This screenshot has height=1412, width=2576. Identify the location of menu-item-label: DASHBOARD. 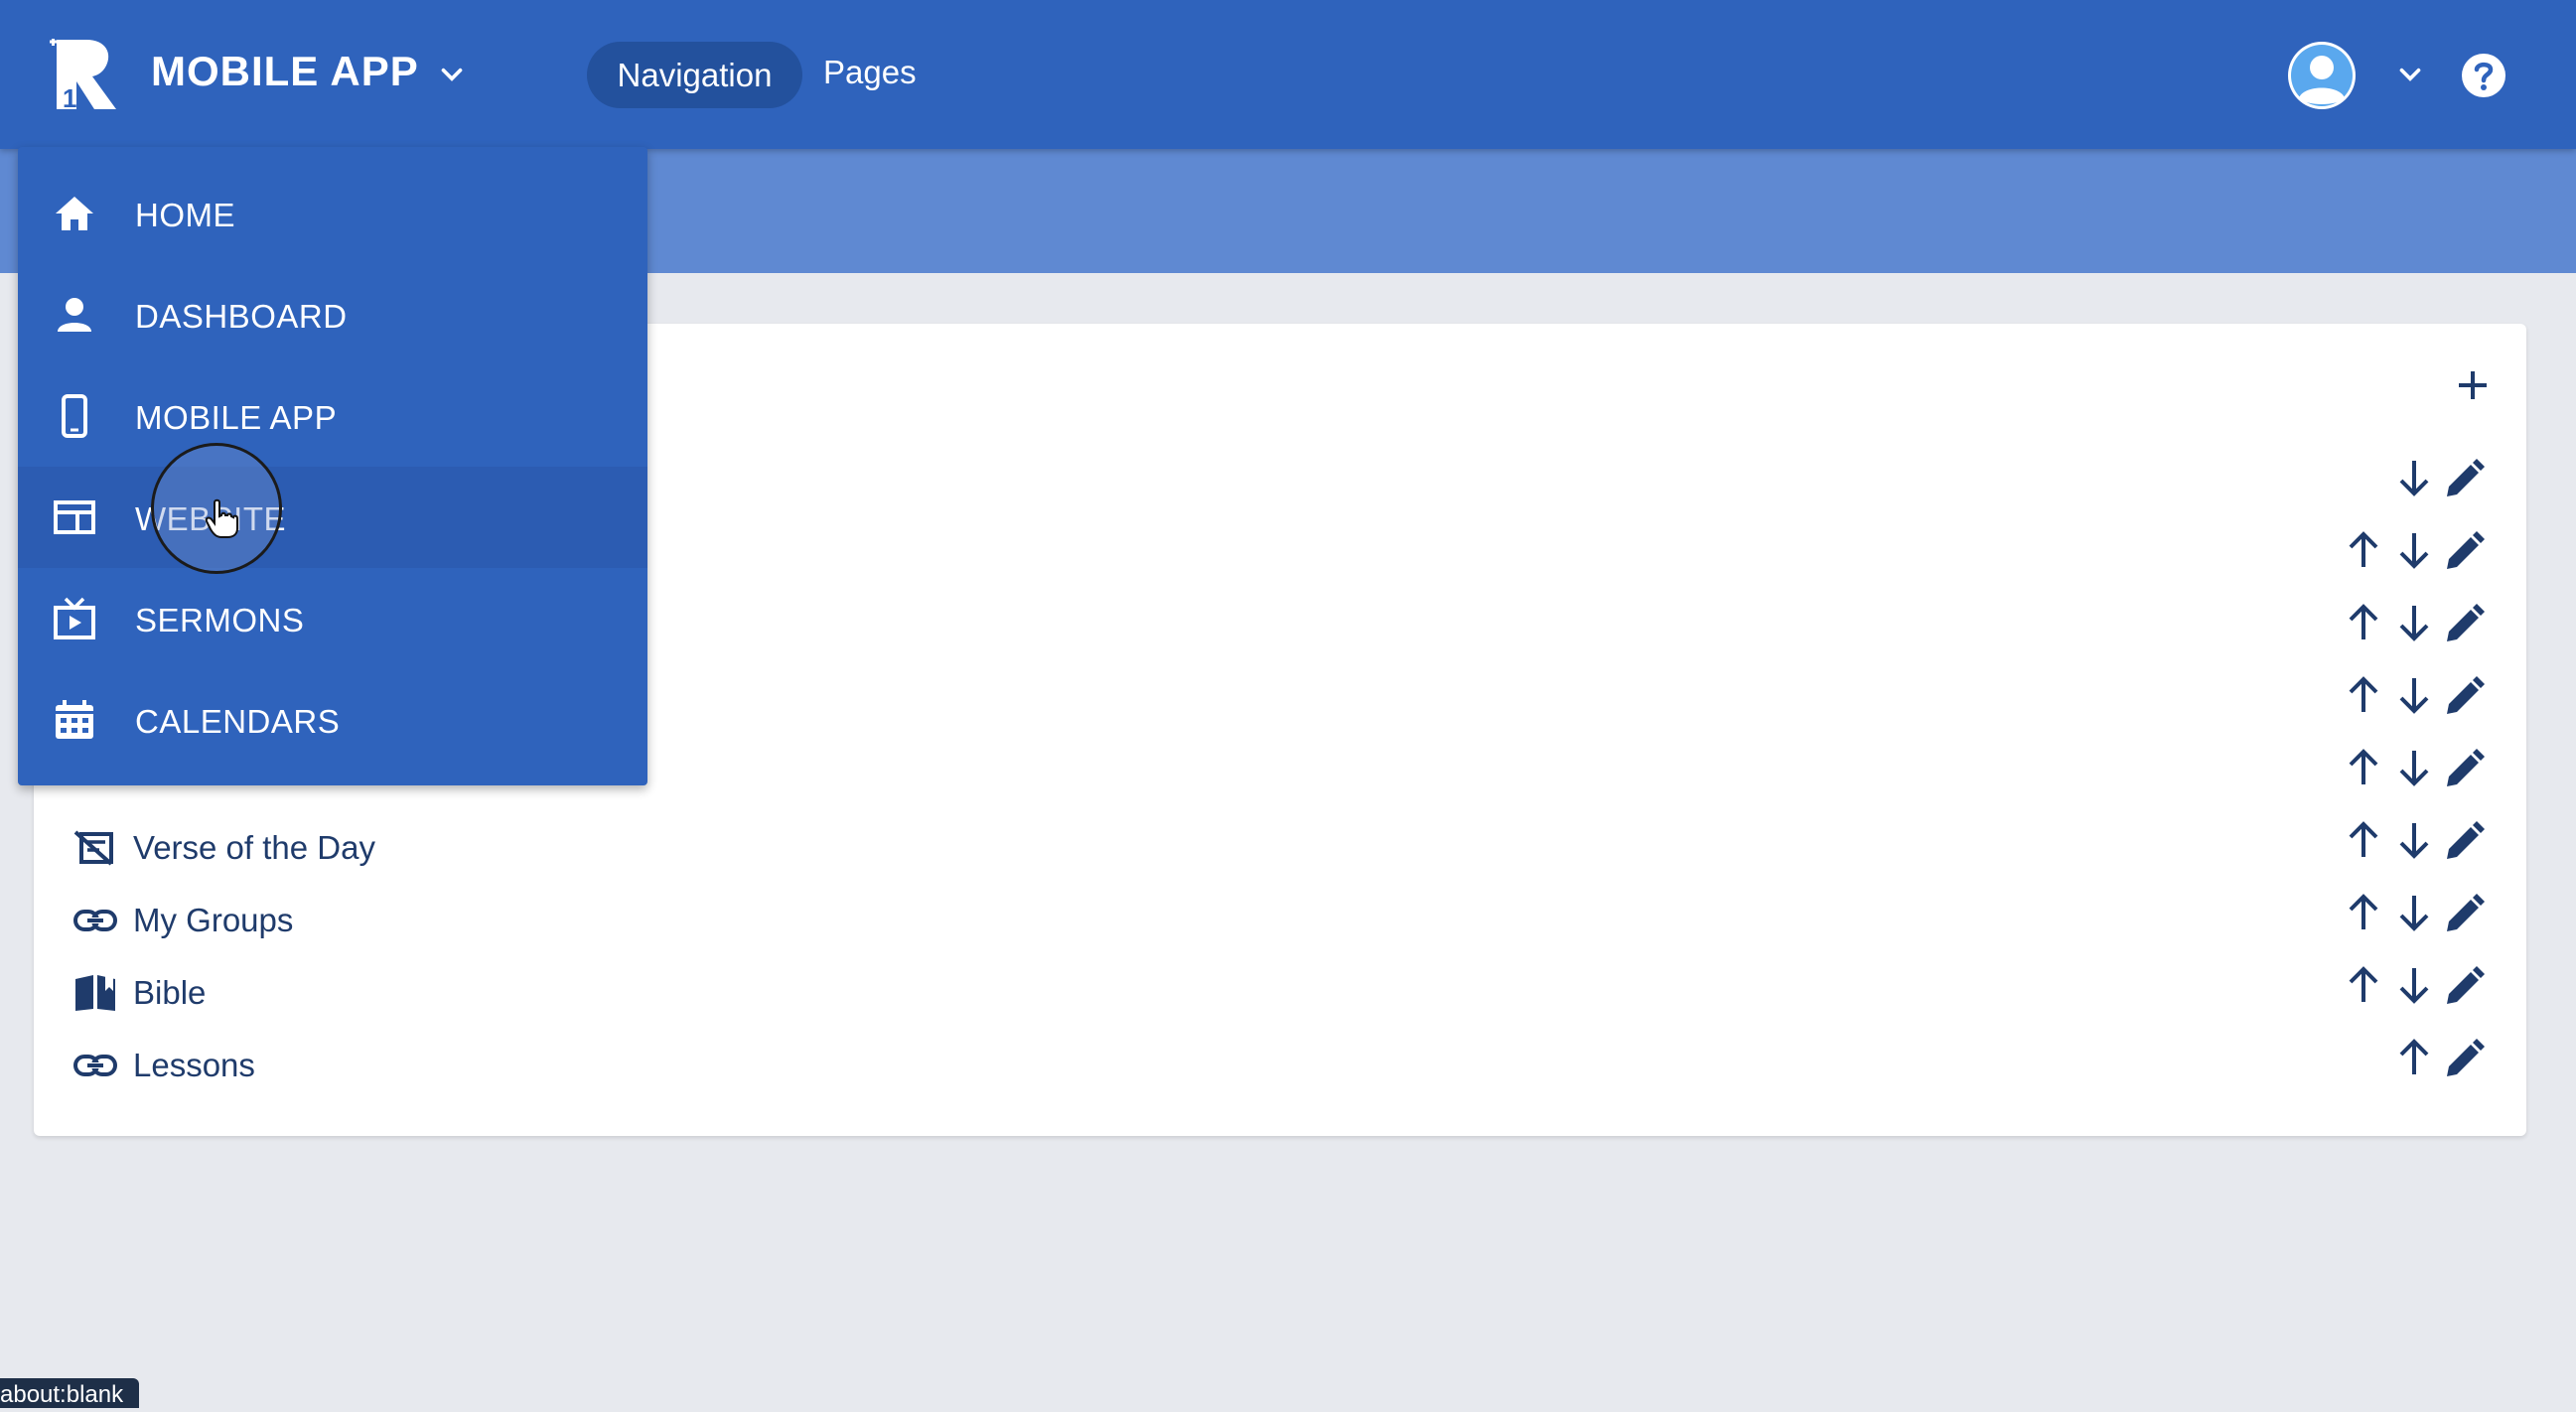
(242, 316).